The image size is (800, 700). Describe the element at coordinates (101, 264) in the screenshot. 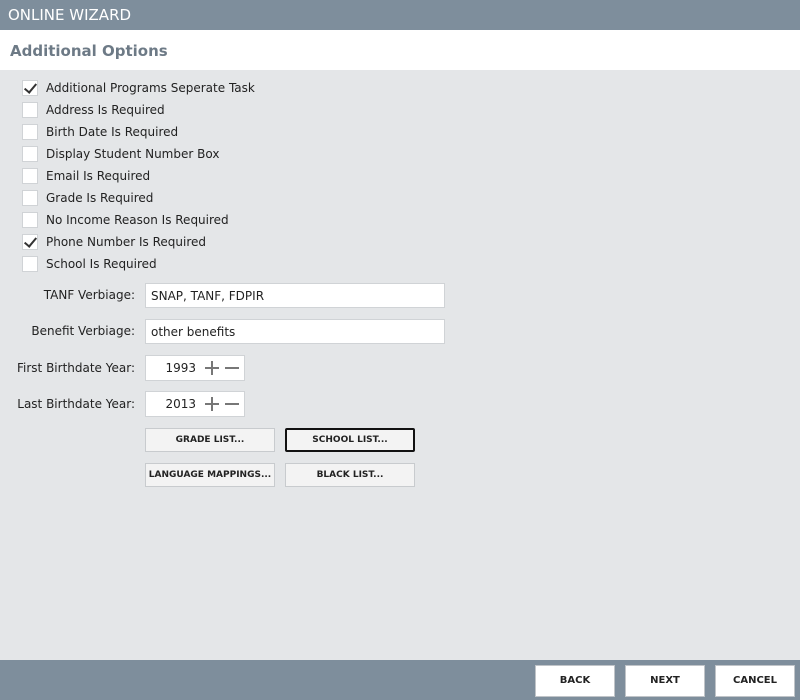

I see `option-label: School Is Required` at that location.